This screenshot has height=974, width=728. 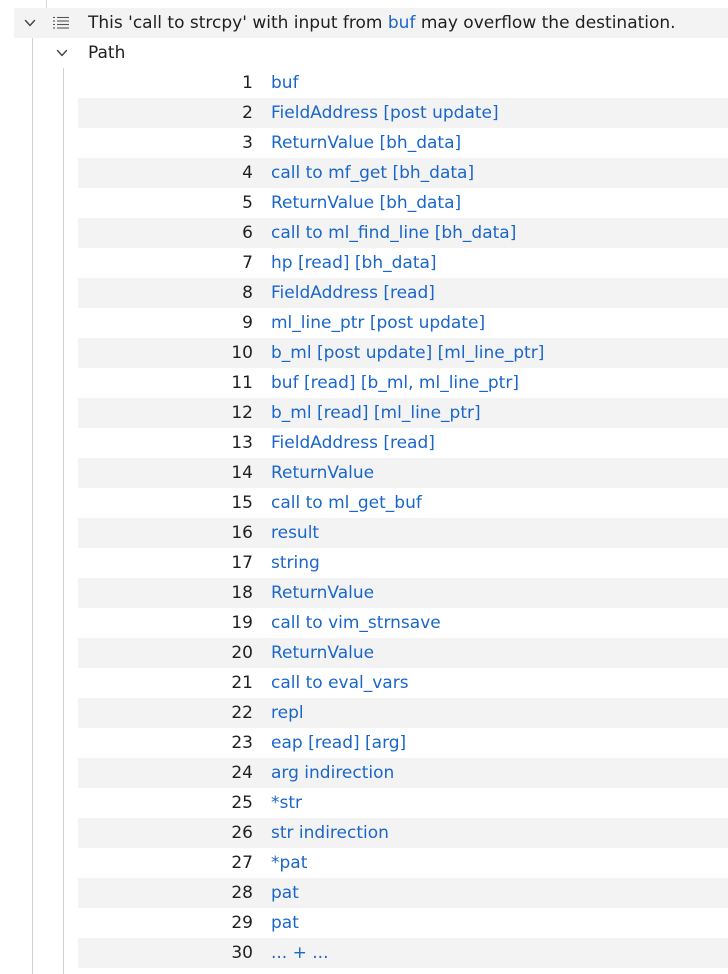 What do you see at coordinates (242, 893) in the screenshot?
I see `path-step-number: 28` at bounding box center [242, 893].